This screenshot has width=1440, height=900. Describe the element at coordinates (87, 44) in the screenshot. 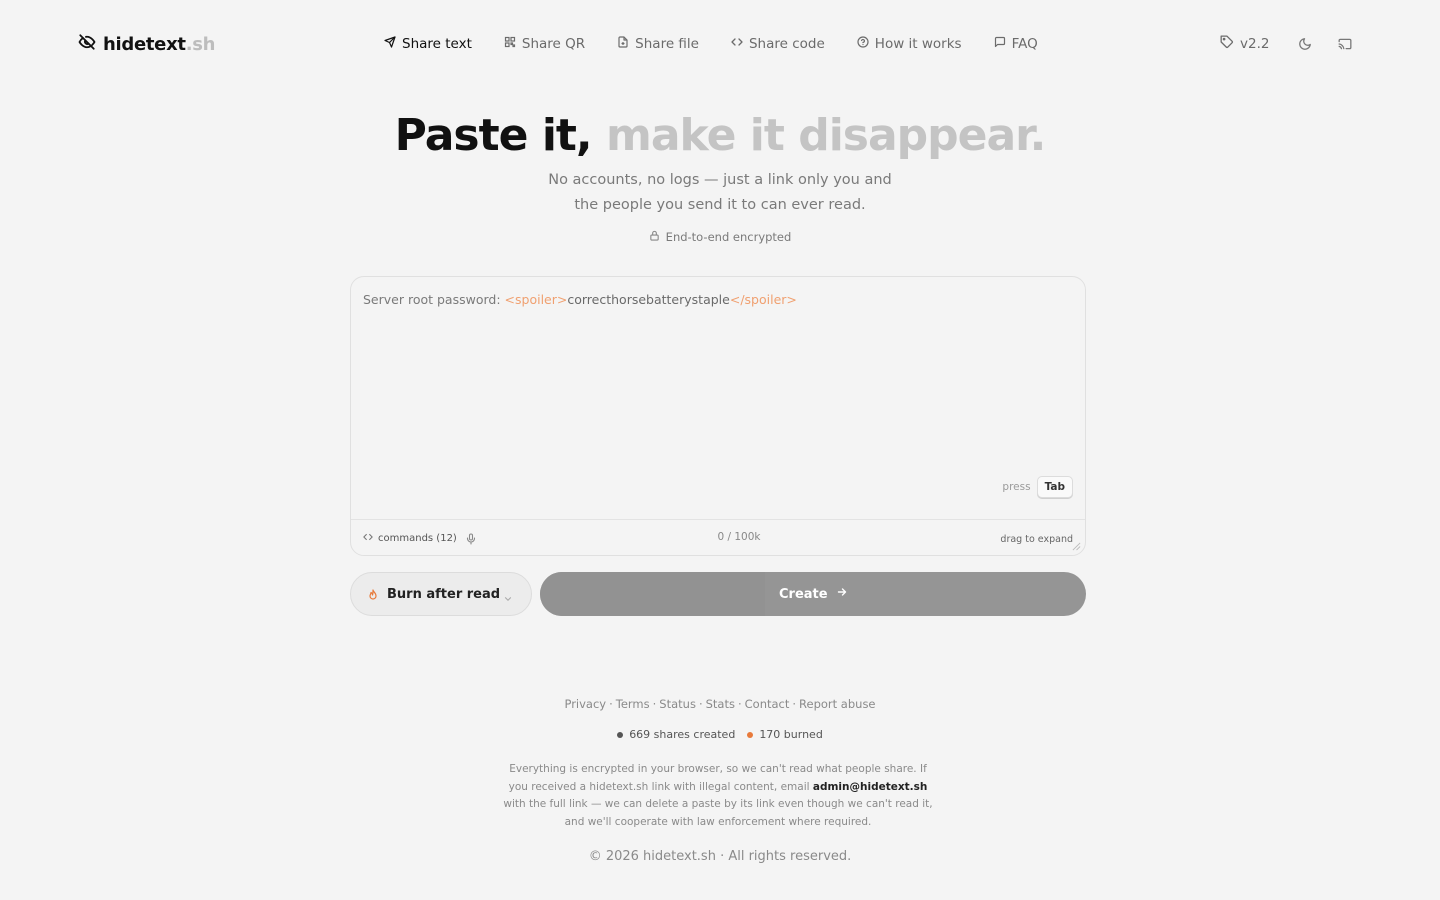

I see `eye-off-icon` at that location.